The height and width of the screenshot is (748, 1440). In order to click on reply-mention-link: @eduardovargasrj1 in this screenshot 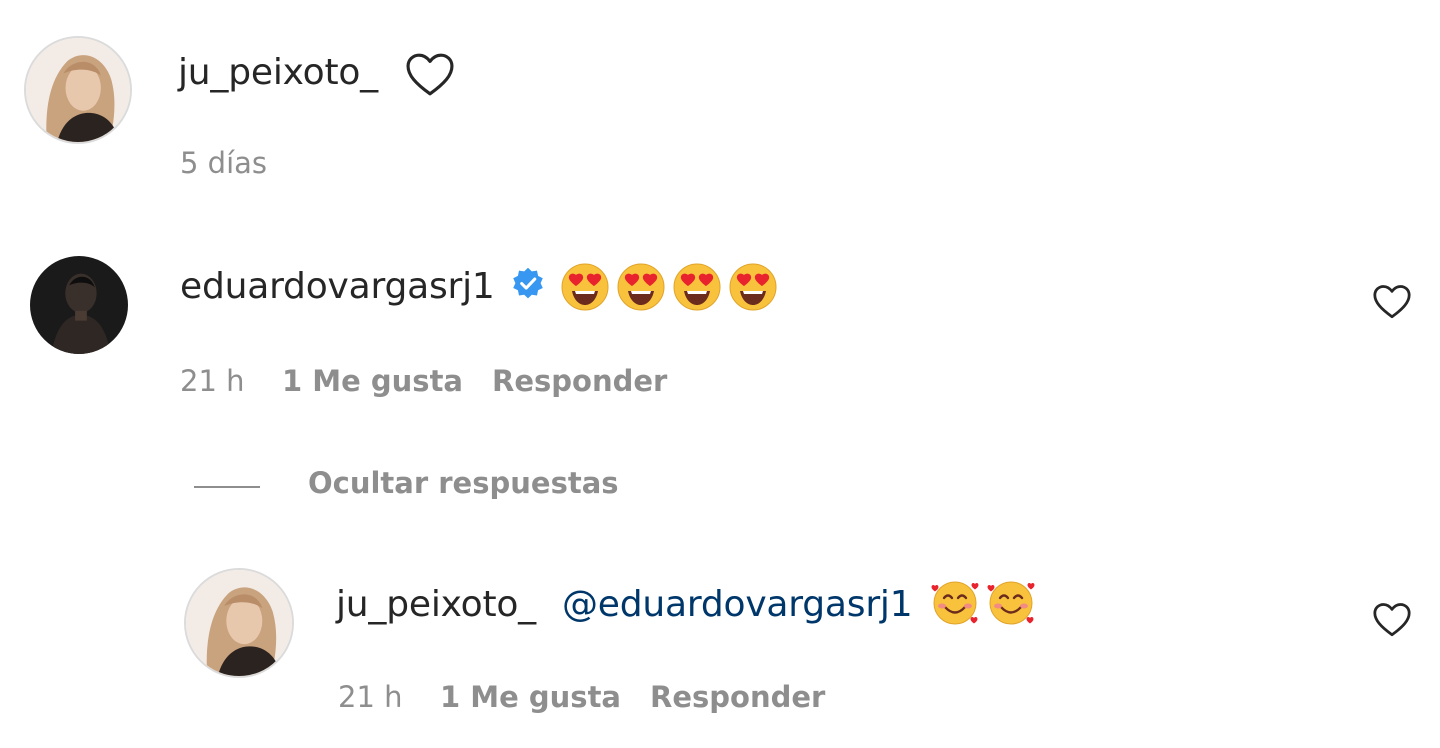, I will do `click(737, 604)`.